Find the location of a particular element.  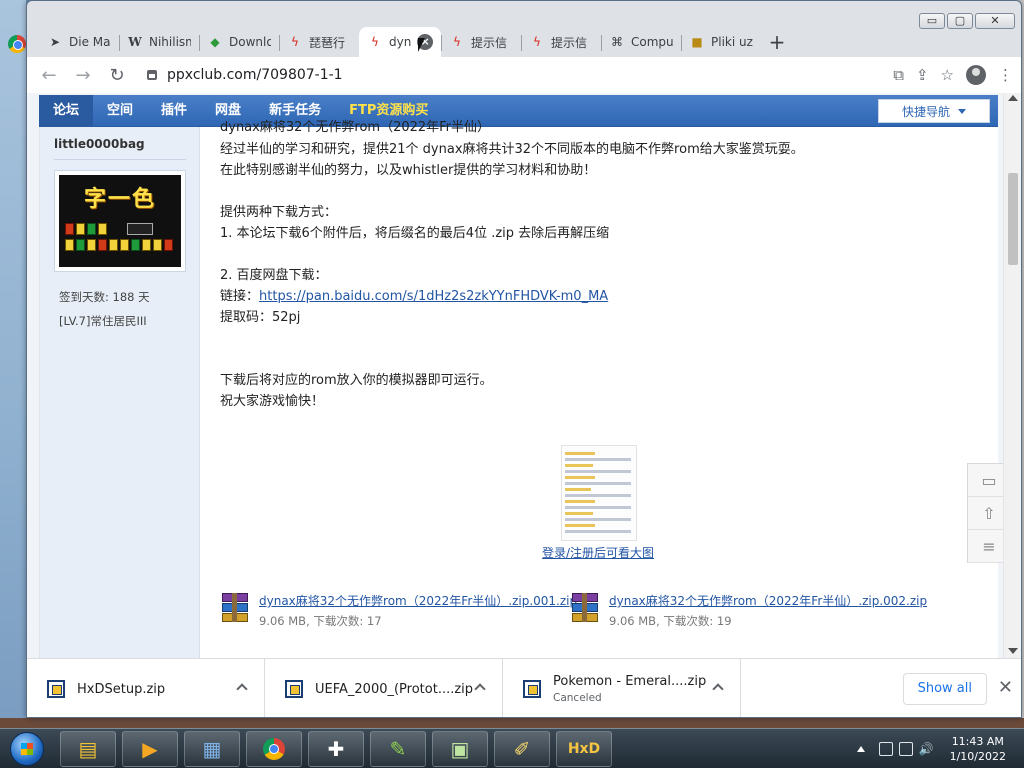

tab-1: W Nihilism is located at coordinates (159, 42).